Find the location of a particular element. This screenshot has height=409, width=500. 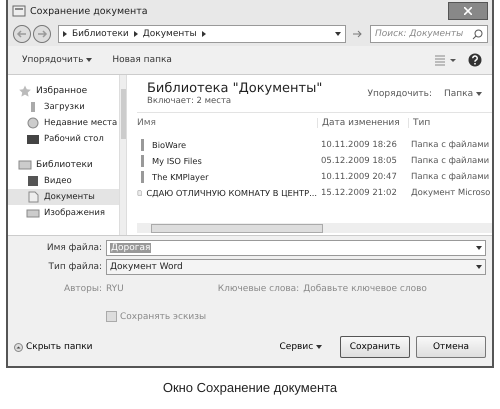

file-name-label: Имя файла: is located at coordinates (74, 248).